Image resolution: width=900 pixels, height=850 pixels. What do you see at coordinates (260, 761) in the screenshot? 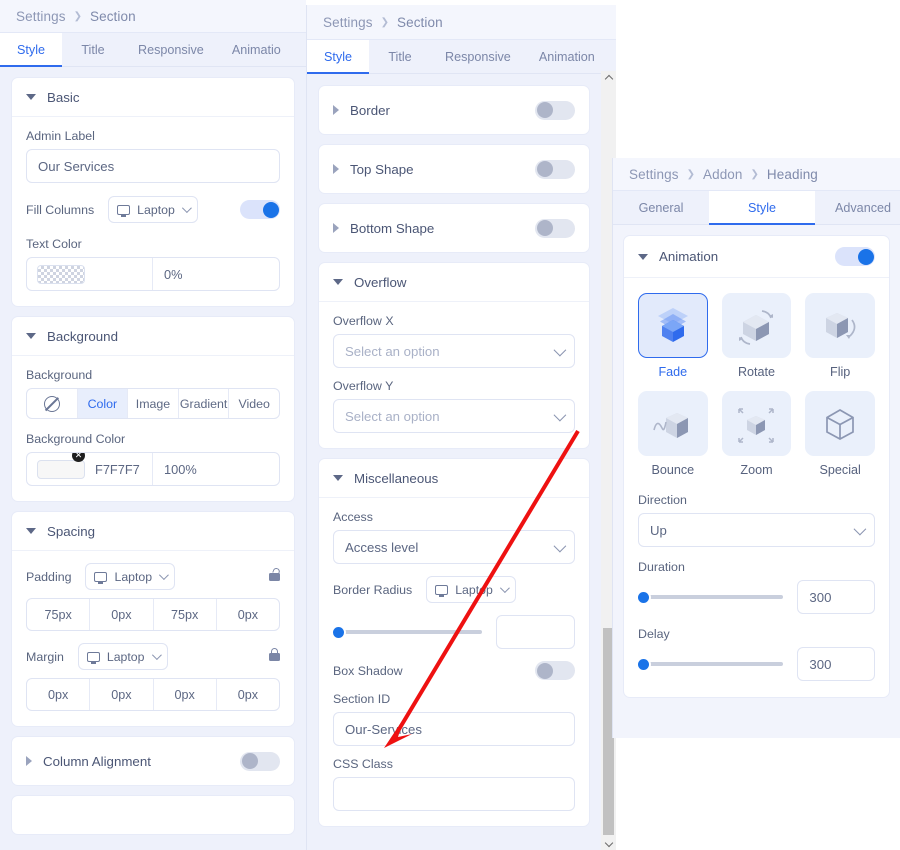
I see `column-alignment-toggle` at bounding box center [260, 761].